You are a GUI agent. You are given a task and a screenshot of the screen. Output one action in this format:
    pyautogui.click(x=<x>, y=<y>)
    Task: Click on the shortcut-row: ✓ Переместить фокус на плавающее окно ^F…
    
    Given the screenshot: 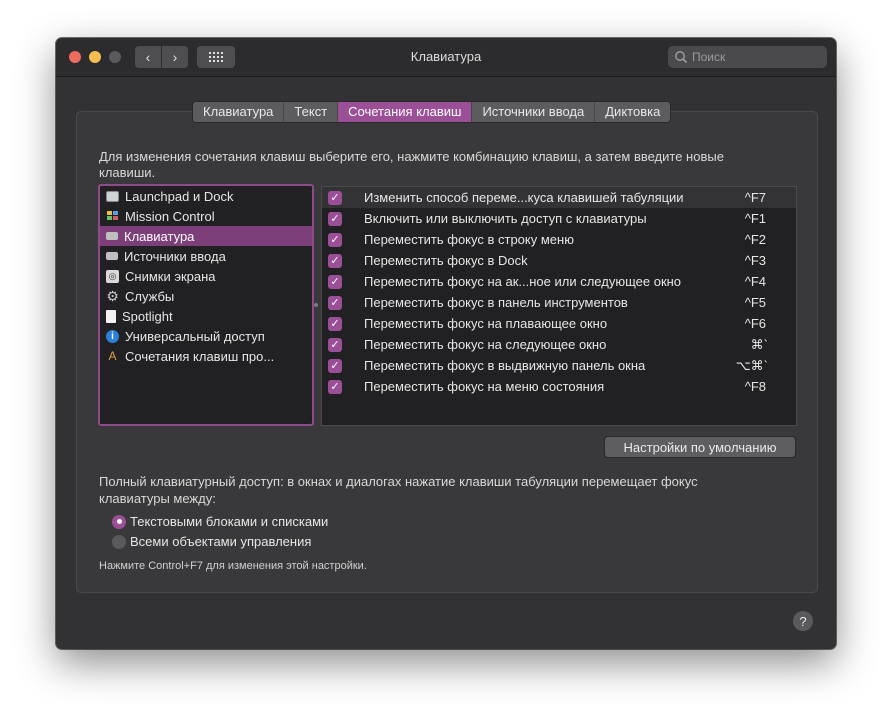 What is the action you would take?
    pyautogui.click(x=559, y=323)
    